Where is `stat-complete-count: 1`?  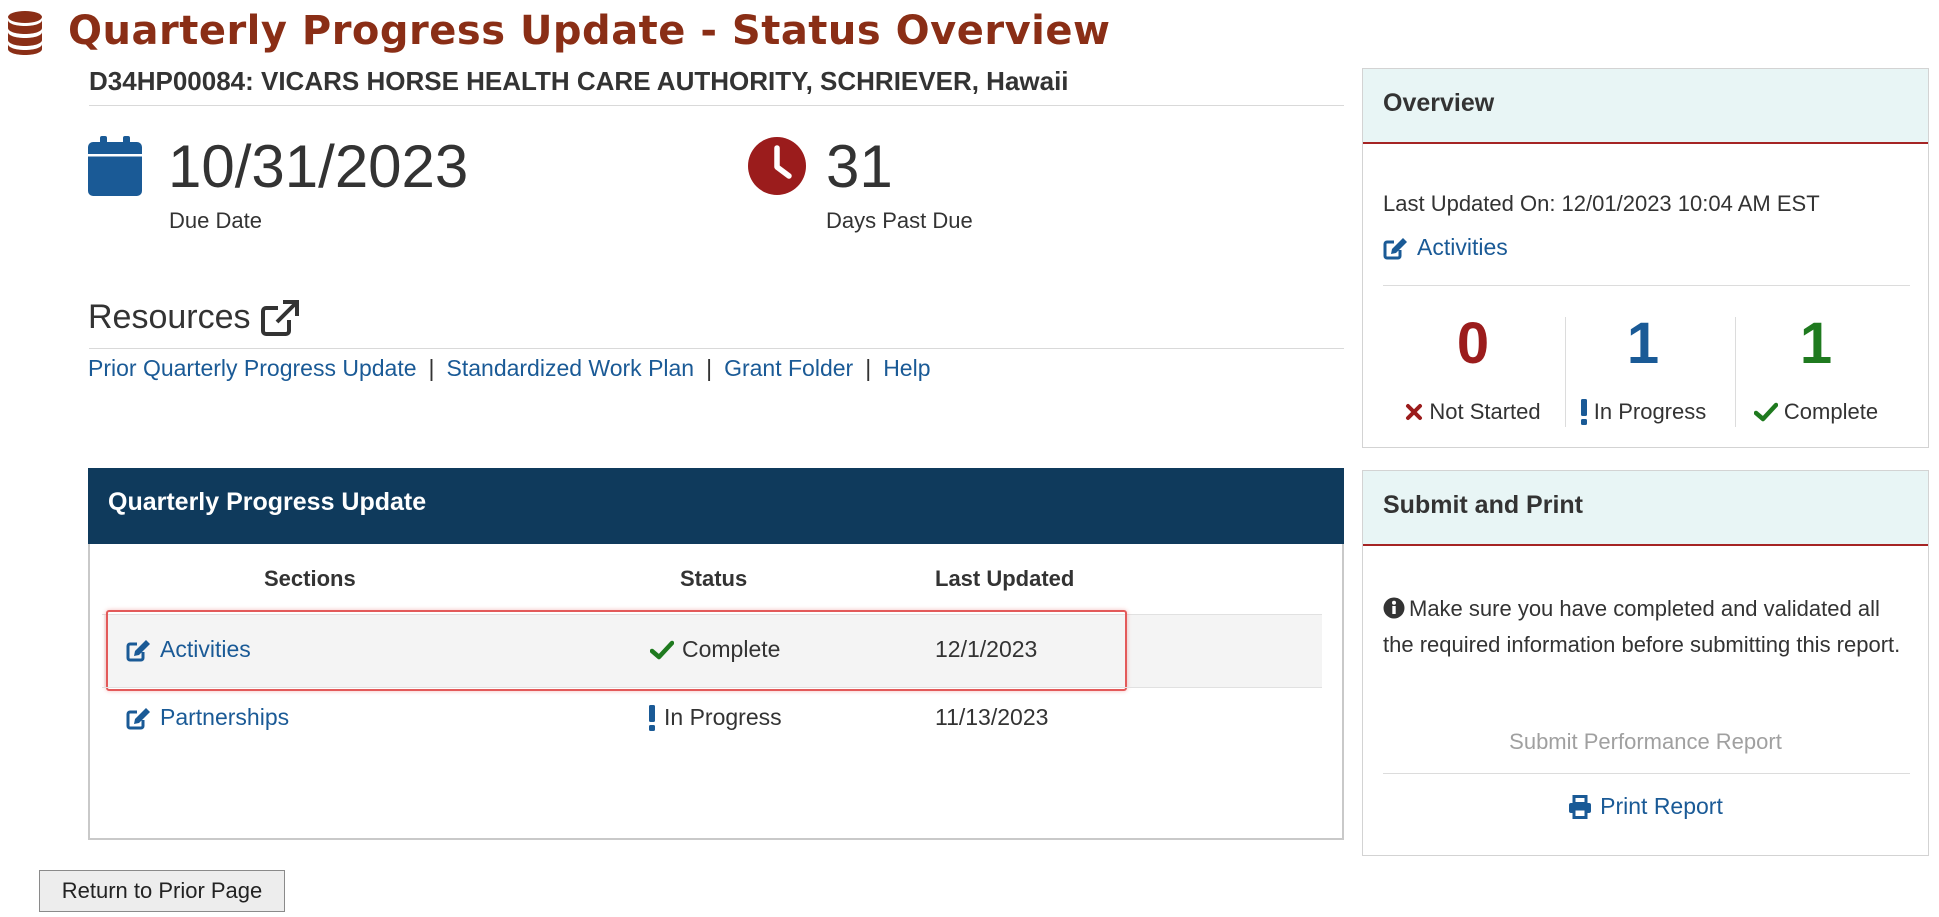 stat-complete-count: 1 is located at coordinates (1816, 343).